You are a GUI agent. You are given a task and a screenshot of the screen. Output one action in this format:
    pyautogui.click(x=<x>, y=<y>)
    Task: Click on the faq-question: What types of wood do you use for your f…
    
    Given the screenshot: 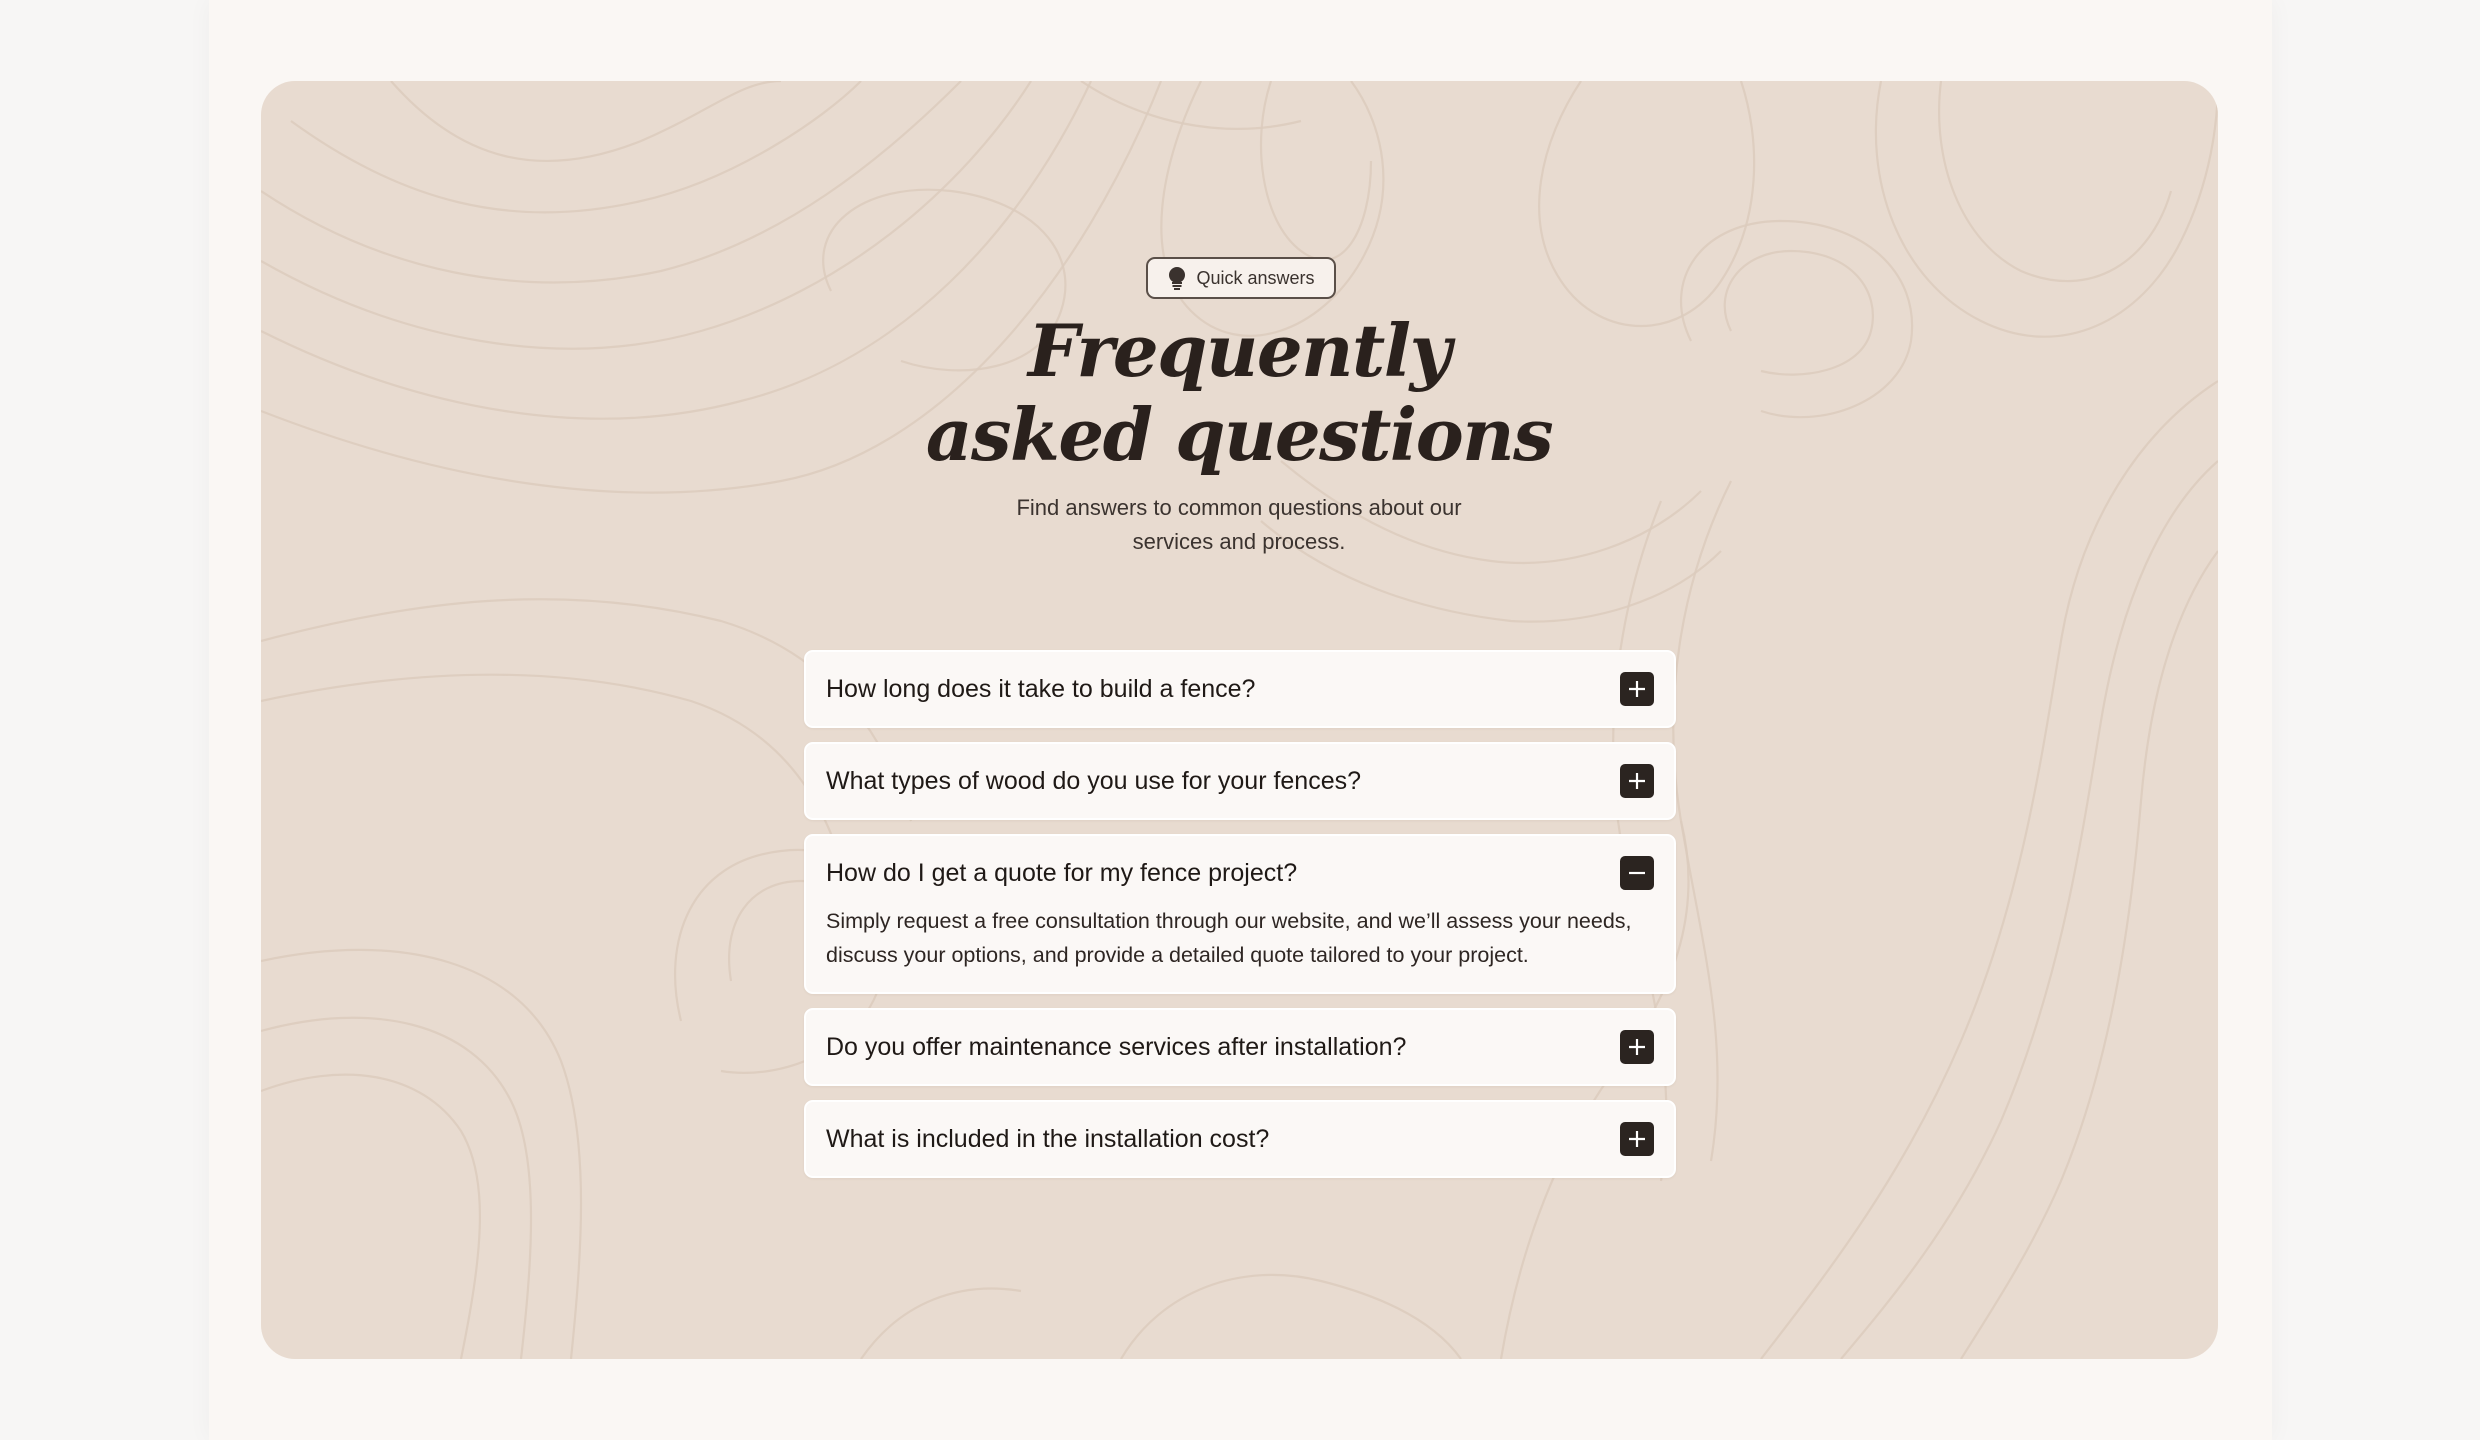 What is the action you would take?
    pyautogui.click(x=1094, y=780)
    